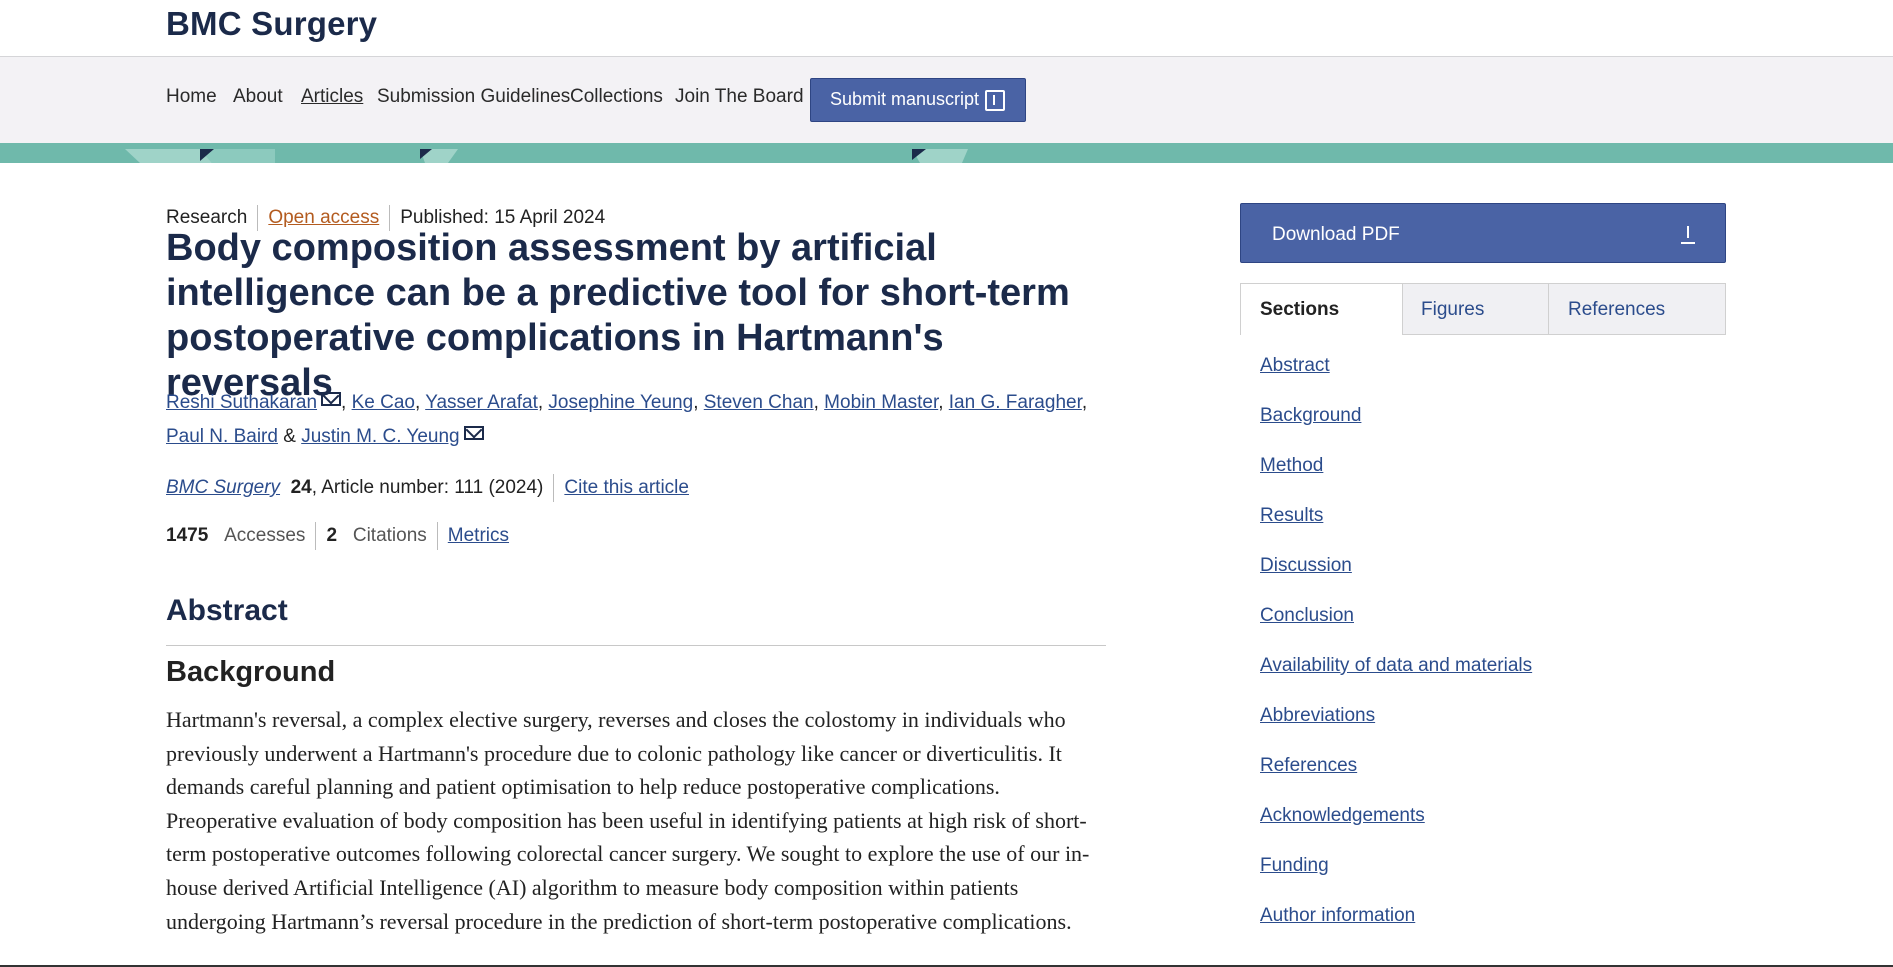 The image size is (1893, 967). I want to click on submit-manuscript-button: Submit manuscript, so click(918, 100).